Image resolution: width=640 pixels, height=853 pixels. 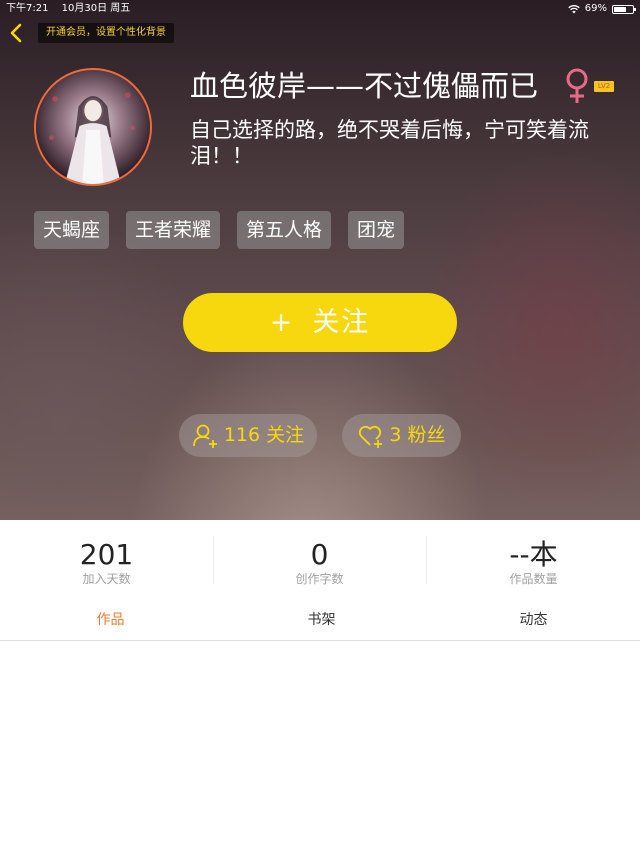 I want to click on username: 血色彼岸——不过傀儡而已, so click(x=364, y=86).